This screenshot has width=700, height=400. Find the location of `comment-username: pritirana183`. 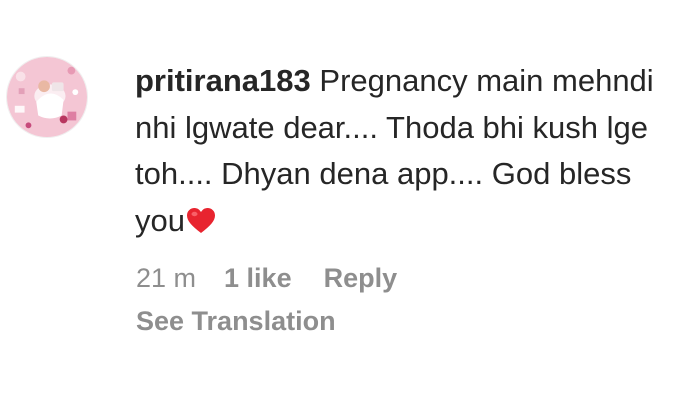

comment-username: pritirana183 is located at coordinates (223, 80).